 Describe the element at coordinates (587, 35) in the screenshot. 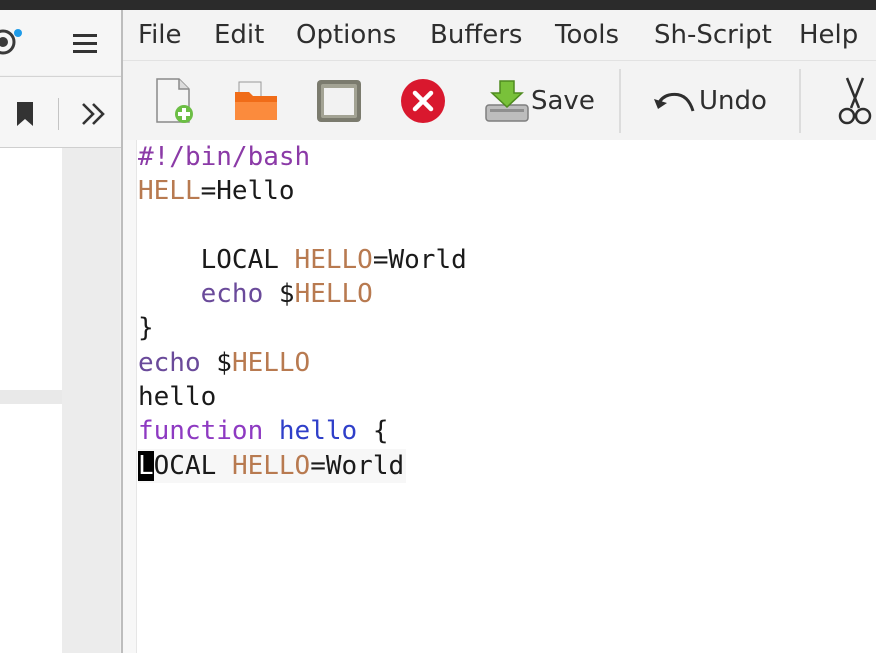

I see `menu-tools: Tools` at that location.